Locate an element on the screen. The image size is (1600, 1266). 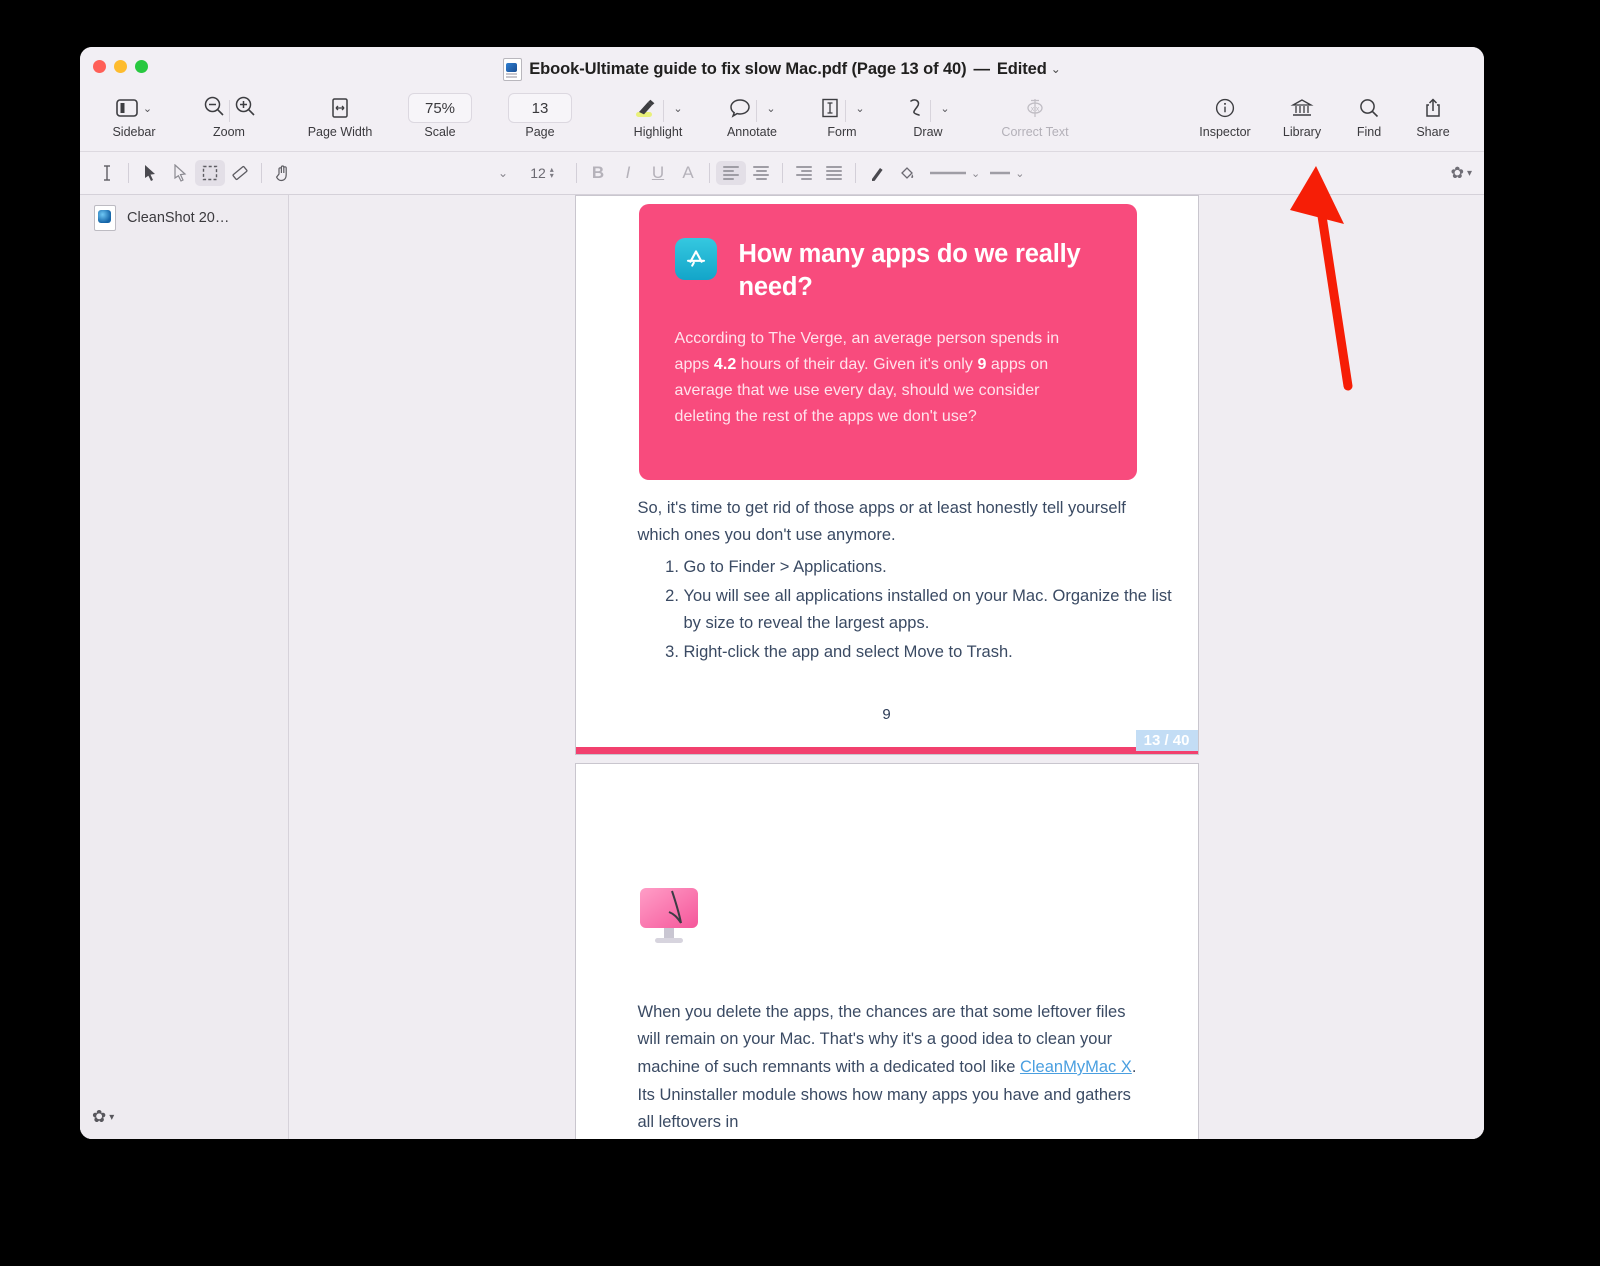
page-width-label: Page Width is located at coordinates (340, 132).